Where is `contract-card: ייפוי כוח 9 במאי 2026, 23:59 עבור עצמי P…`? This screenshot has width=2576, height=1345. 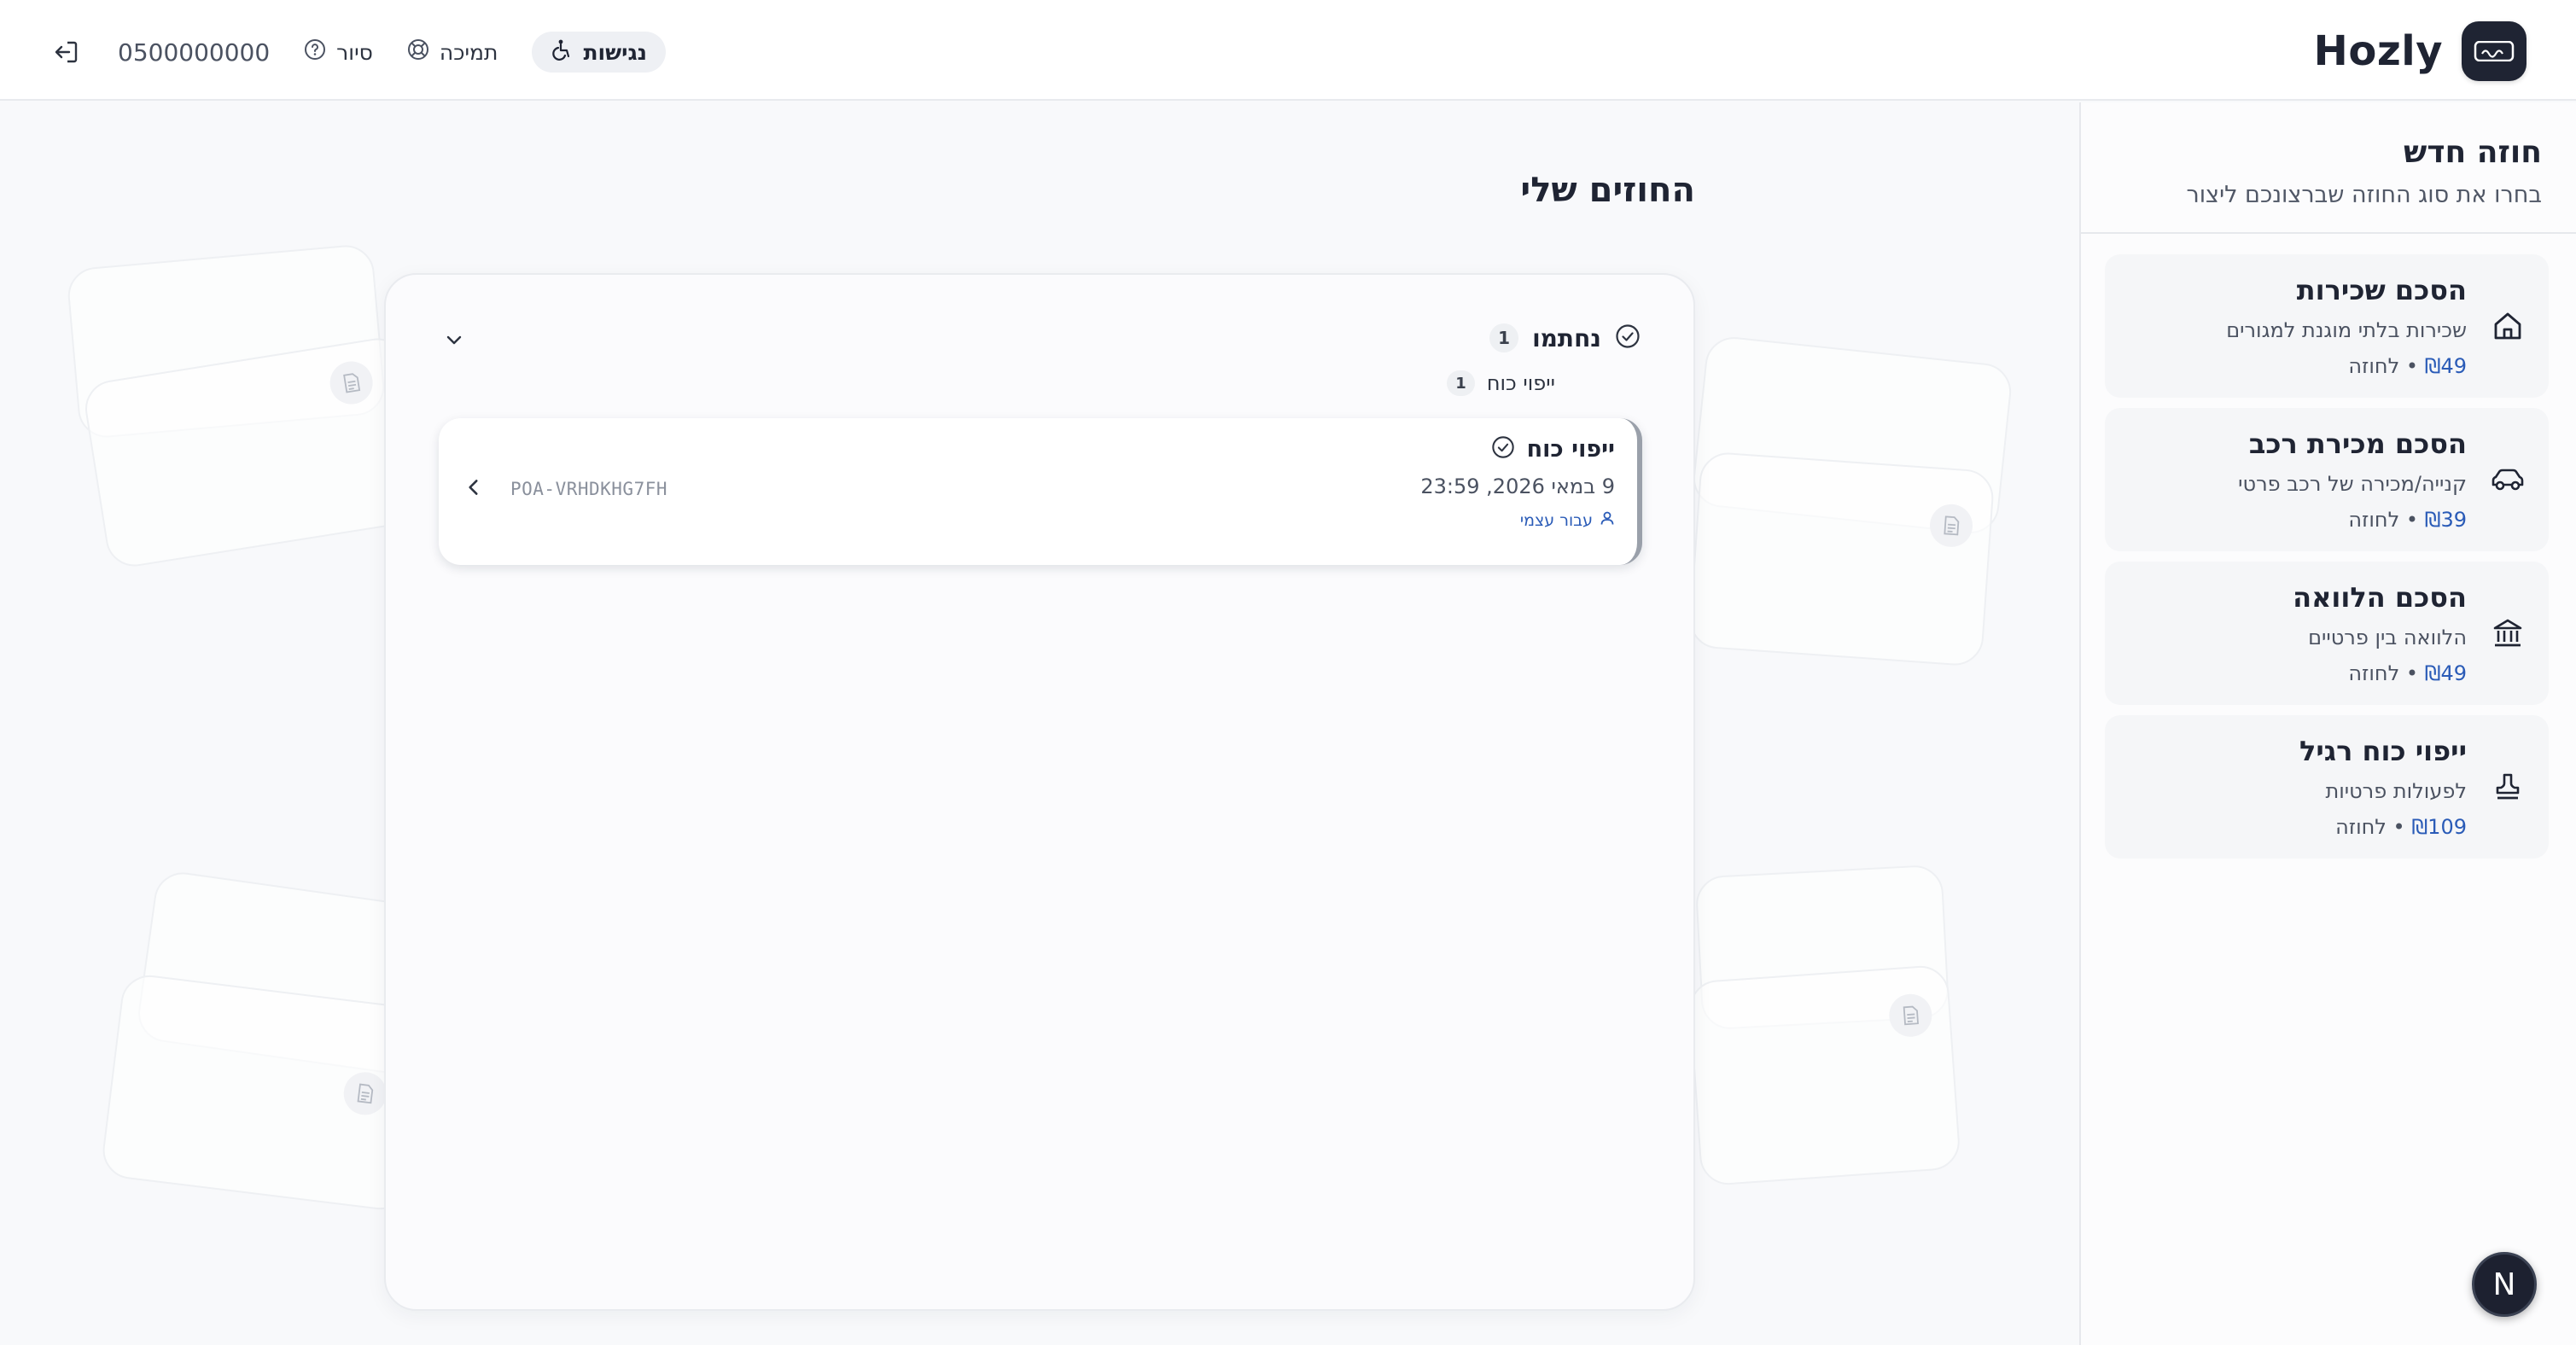
contract-card: ייפוי כוח 9 במאי 2026, 23:59 עבור עצמי P… is located at coordinates (1040, 491).